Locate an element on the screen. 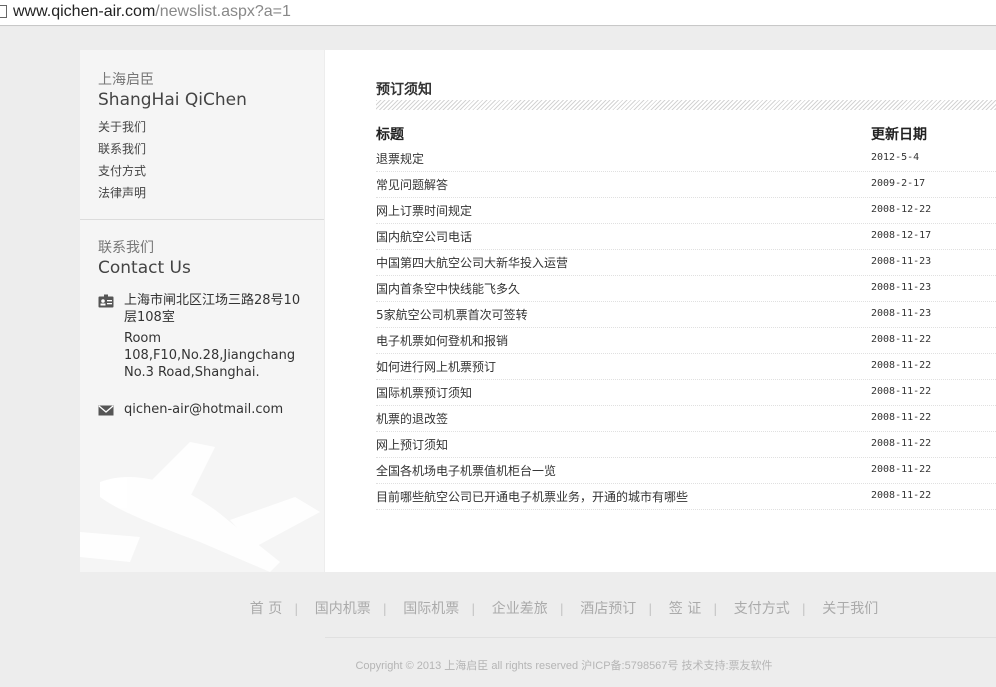  envelope-icon is located at coordinates (106, 410).